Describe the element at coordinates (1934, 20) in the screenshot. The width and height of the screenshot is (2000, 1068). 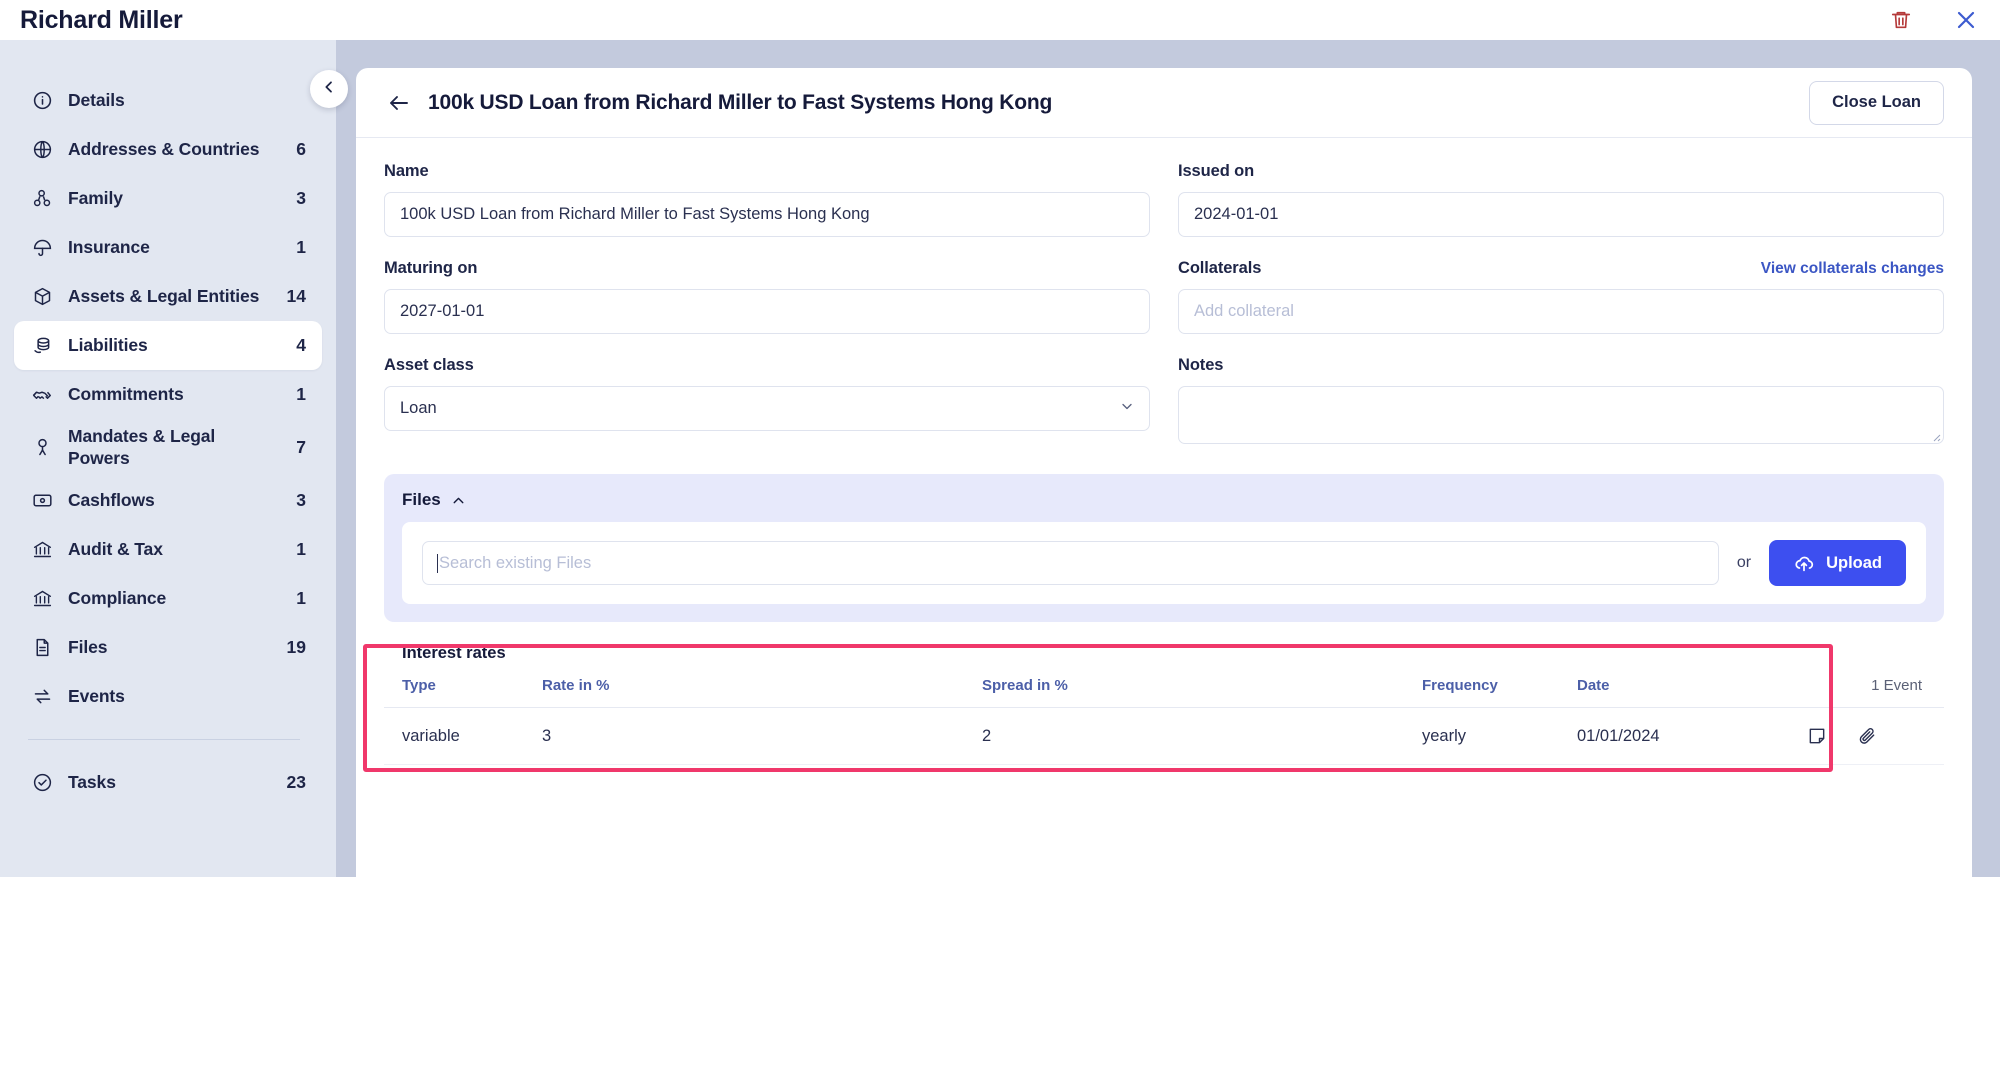
I see `top-bar-actions` at that location.